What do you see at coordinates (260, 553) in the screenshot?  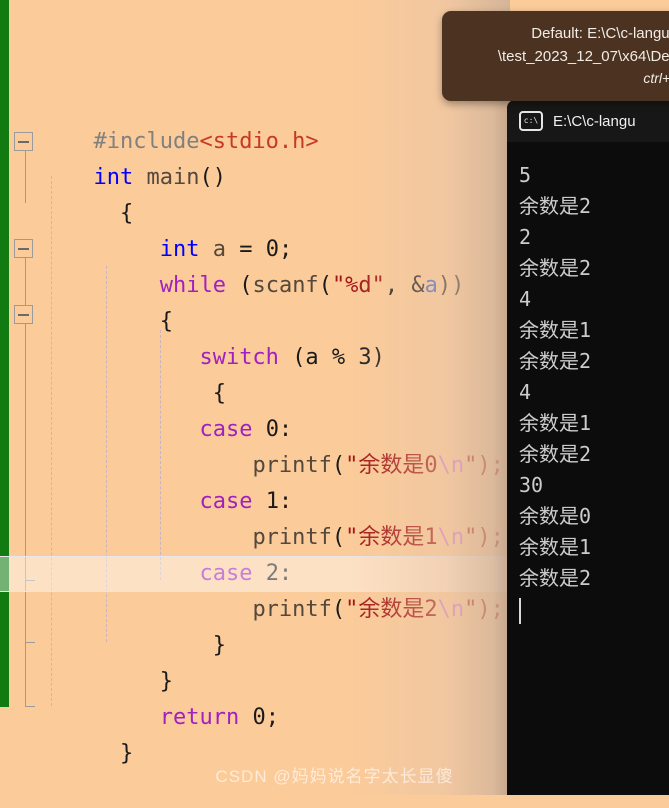 I see `code-line: case 2:` at bounding box center [260, 553].